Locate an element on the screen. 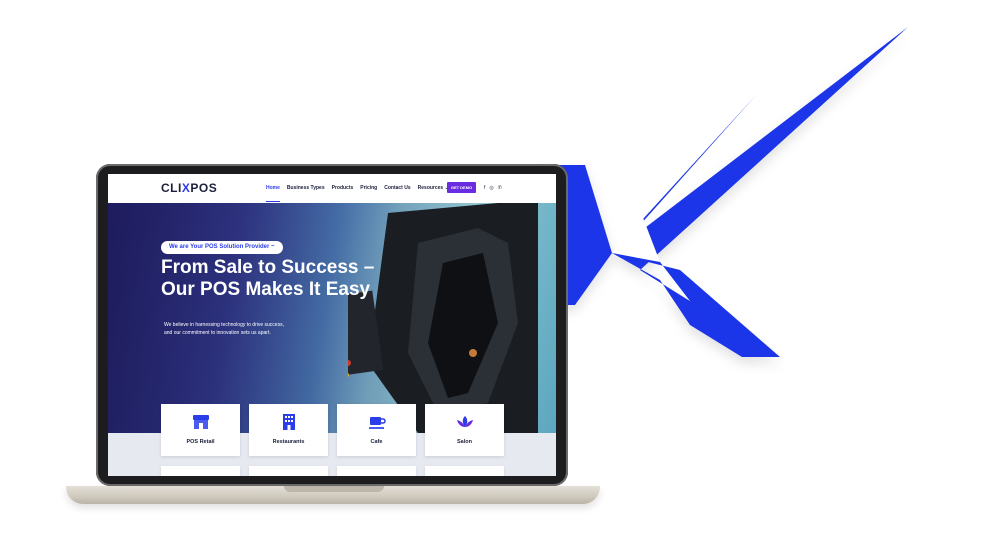  card-label: Salon is located at coordinates (464, 442).